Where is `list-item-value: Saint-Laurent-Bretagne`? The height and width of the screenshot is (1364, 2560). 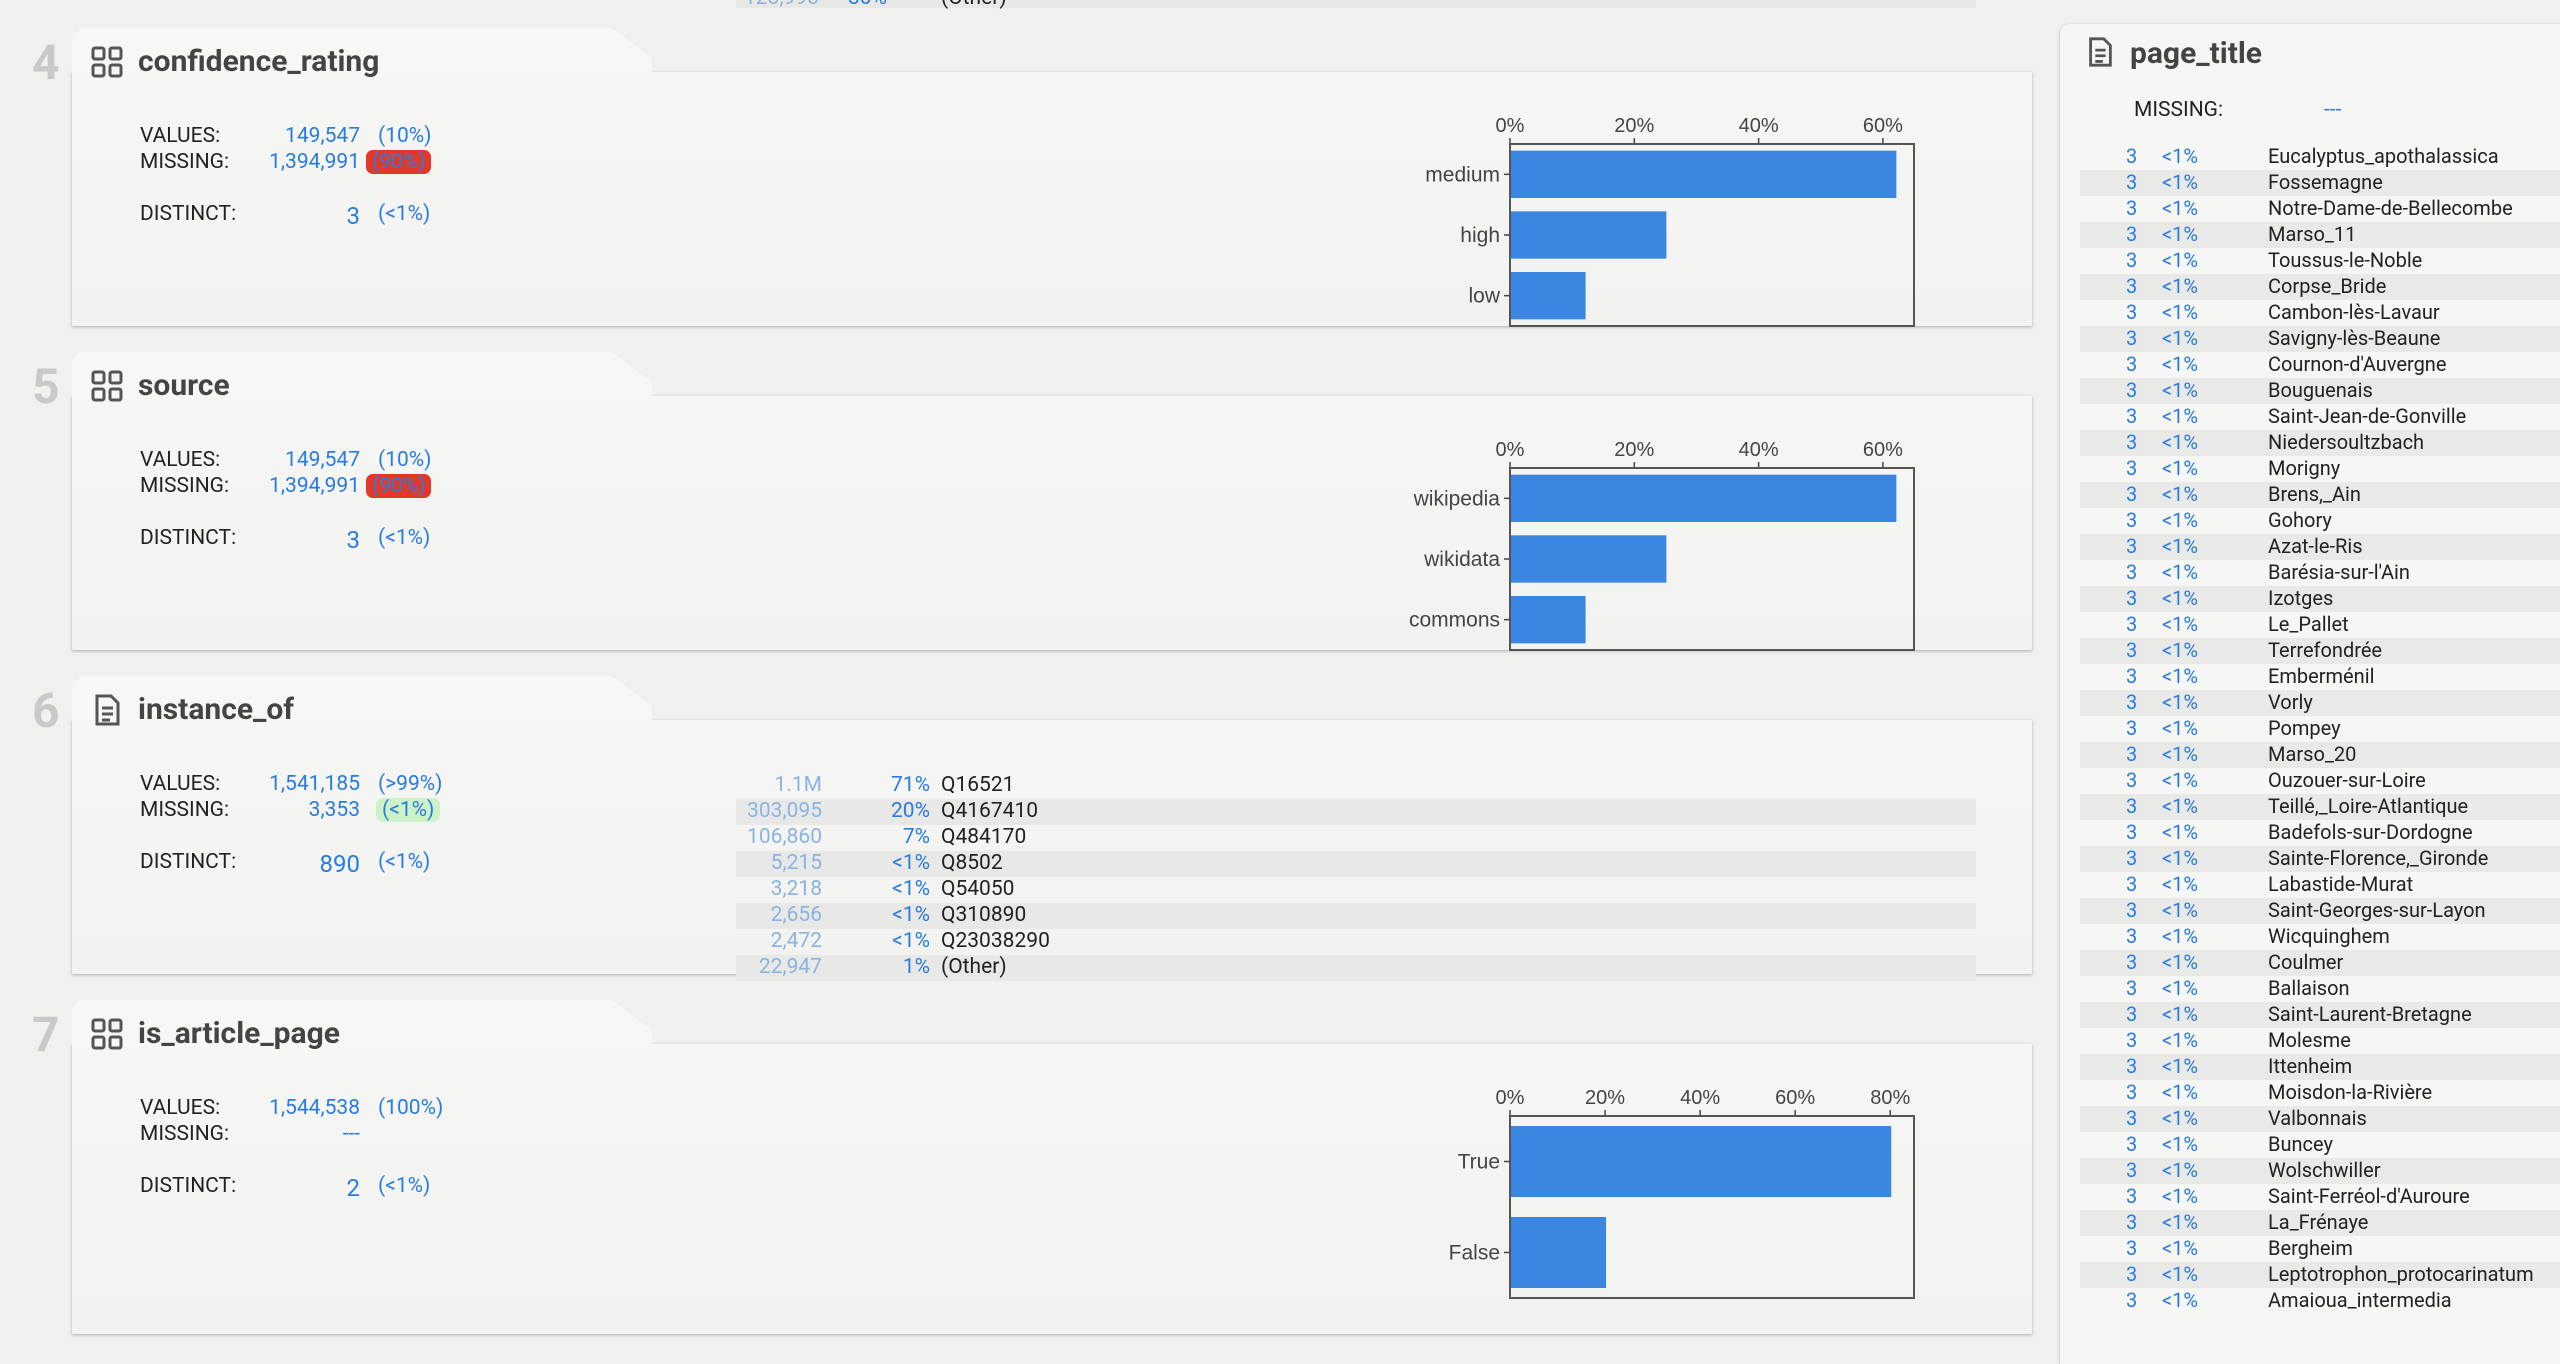
list-item-value: Saint-Laurent-Bretagne is located at coordinates (2370, 1014).